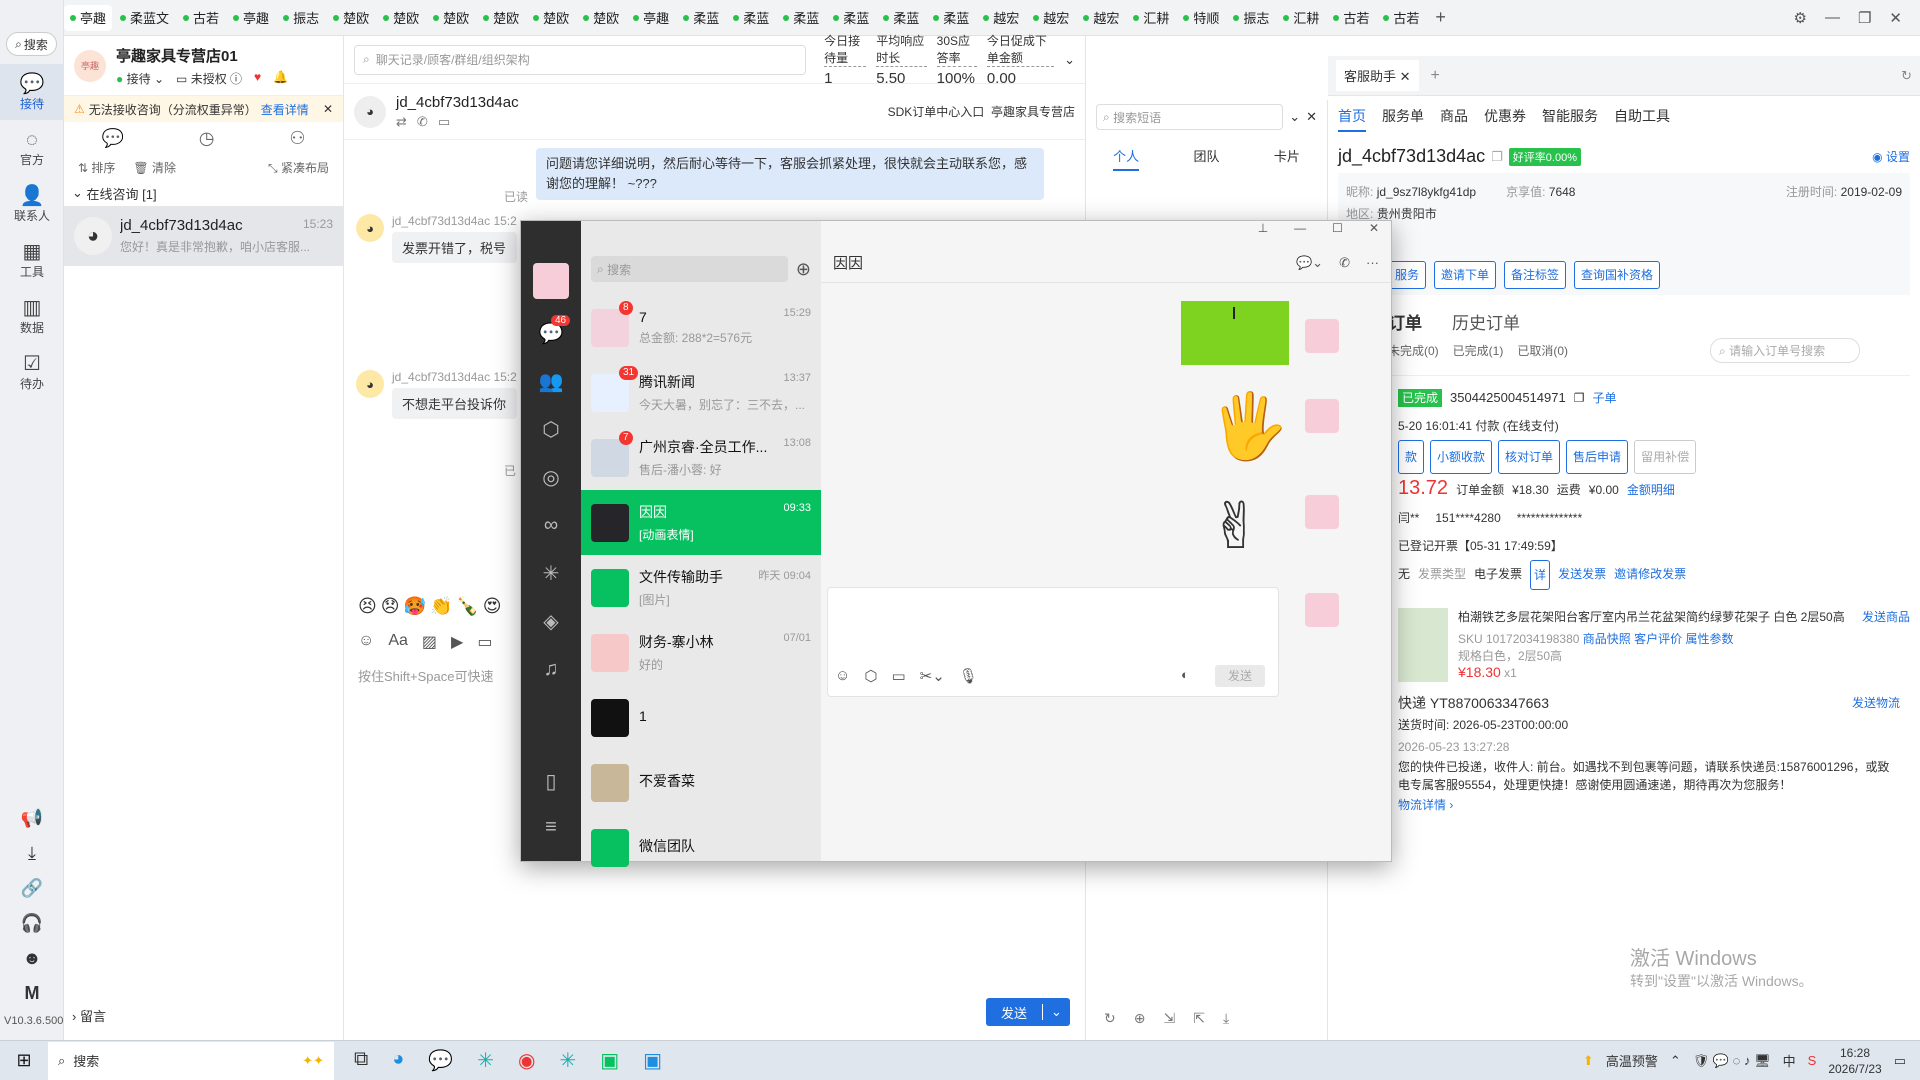 The width and height of the screenshot is (1920, 1080). What do you see at coordinates (361, 1060) in the screenshot?
I see `task-view-icon: ⧉` at bounding box center [361, 1060].